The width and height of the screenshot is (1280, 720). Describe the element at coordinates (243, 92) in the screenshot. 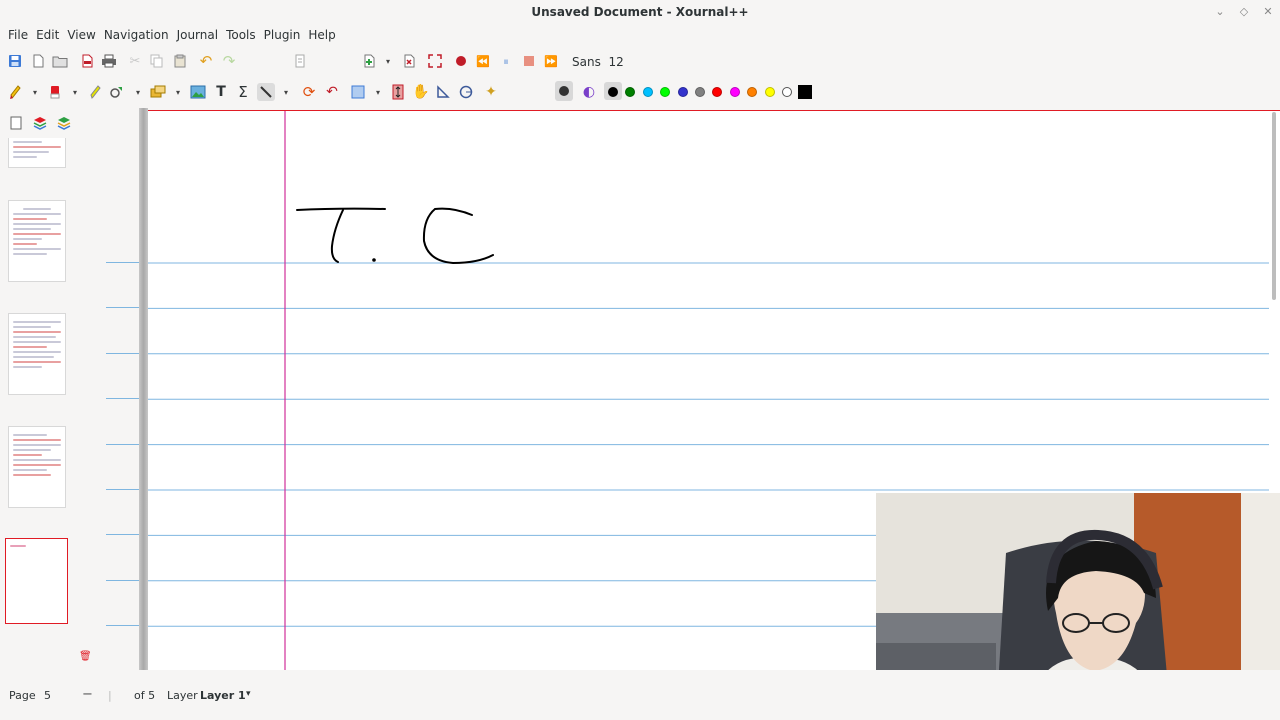

I see `latex-tool-icon: Σ` at that location.